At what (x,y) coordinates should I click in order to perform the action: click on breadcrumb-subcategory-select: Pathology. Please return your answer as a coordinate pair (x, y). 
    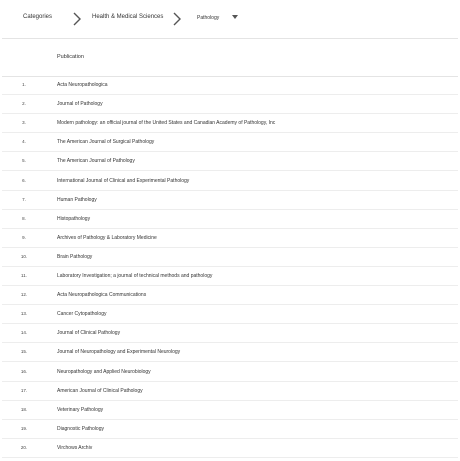
    Looking at the image, I should click on (208, 18).